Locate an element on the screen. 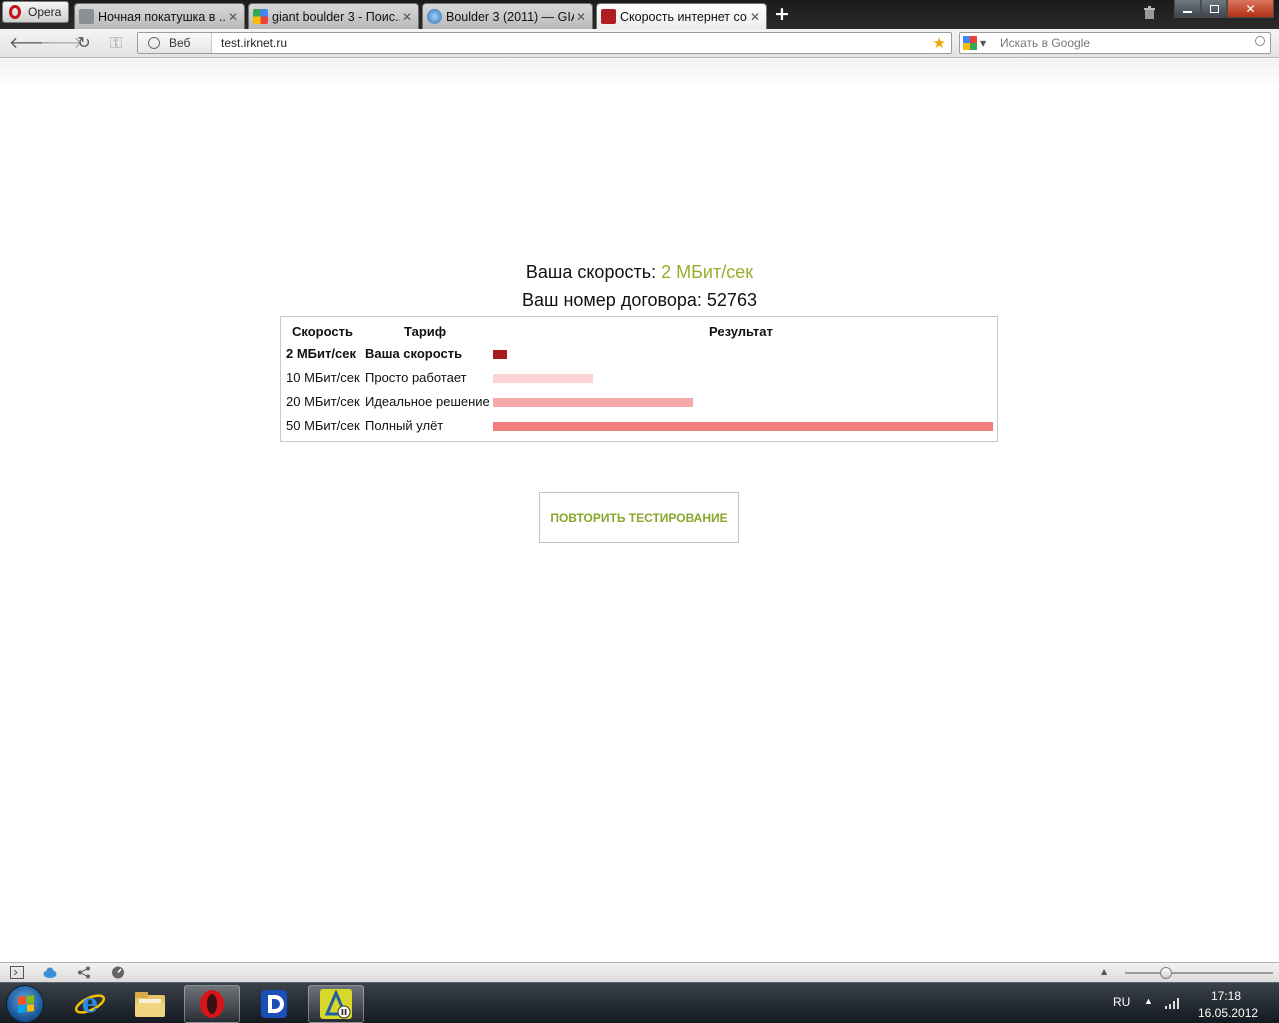 Image resolution: width=1279 pixels, height=1023 pixels. clock-time: 17:18 is located at coordinates (1226, 996).